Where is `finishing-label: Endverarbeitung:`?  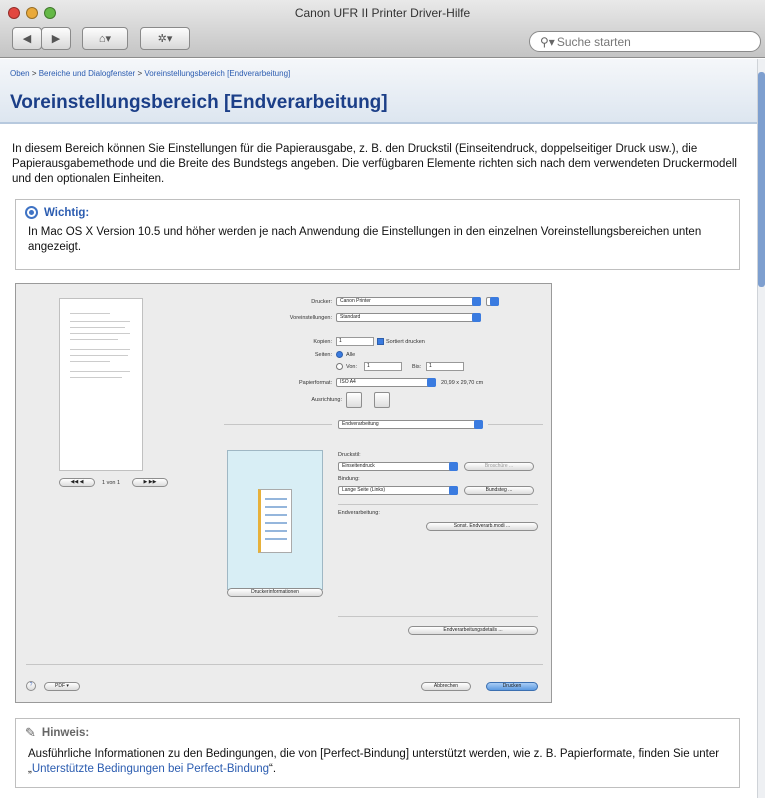
finishing-label: Endverarbeitung: is located at coordinates (359, 513).